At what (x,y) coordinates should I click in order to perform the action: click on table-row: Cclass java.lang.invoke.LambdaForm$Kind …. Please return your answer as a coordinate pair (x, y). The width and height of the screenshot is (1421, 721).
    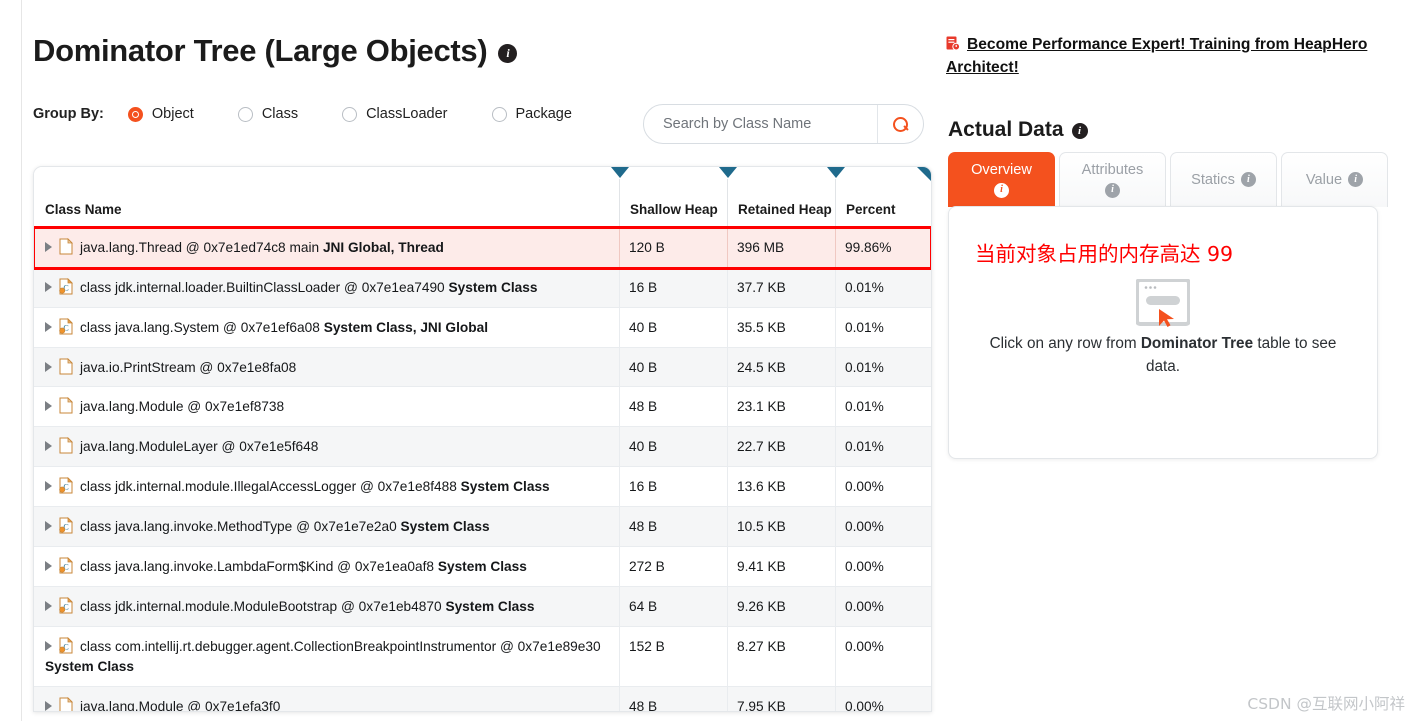
    Looking at the image, I should click on (482, 566).